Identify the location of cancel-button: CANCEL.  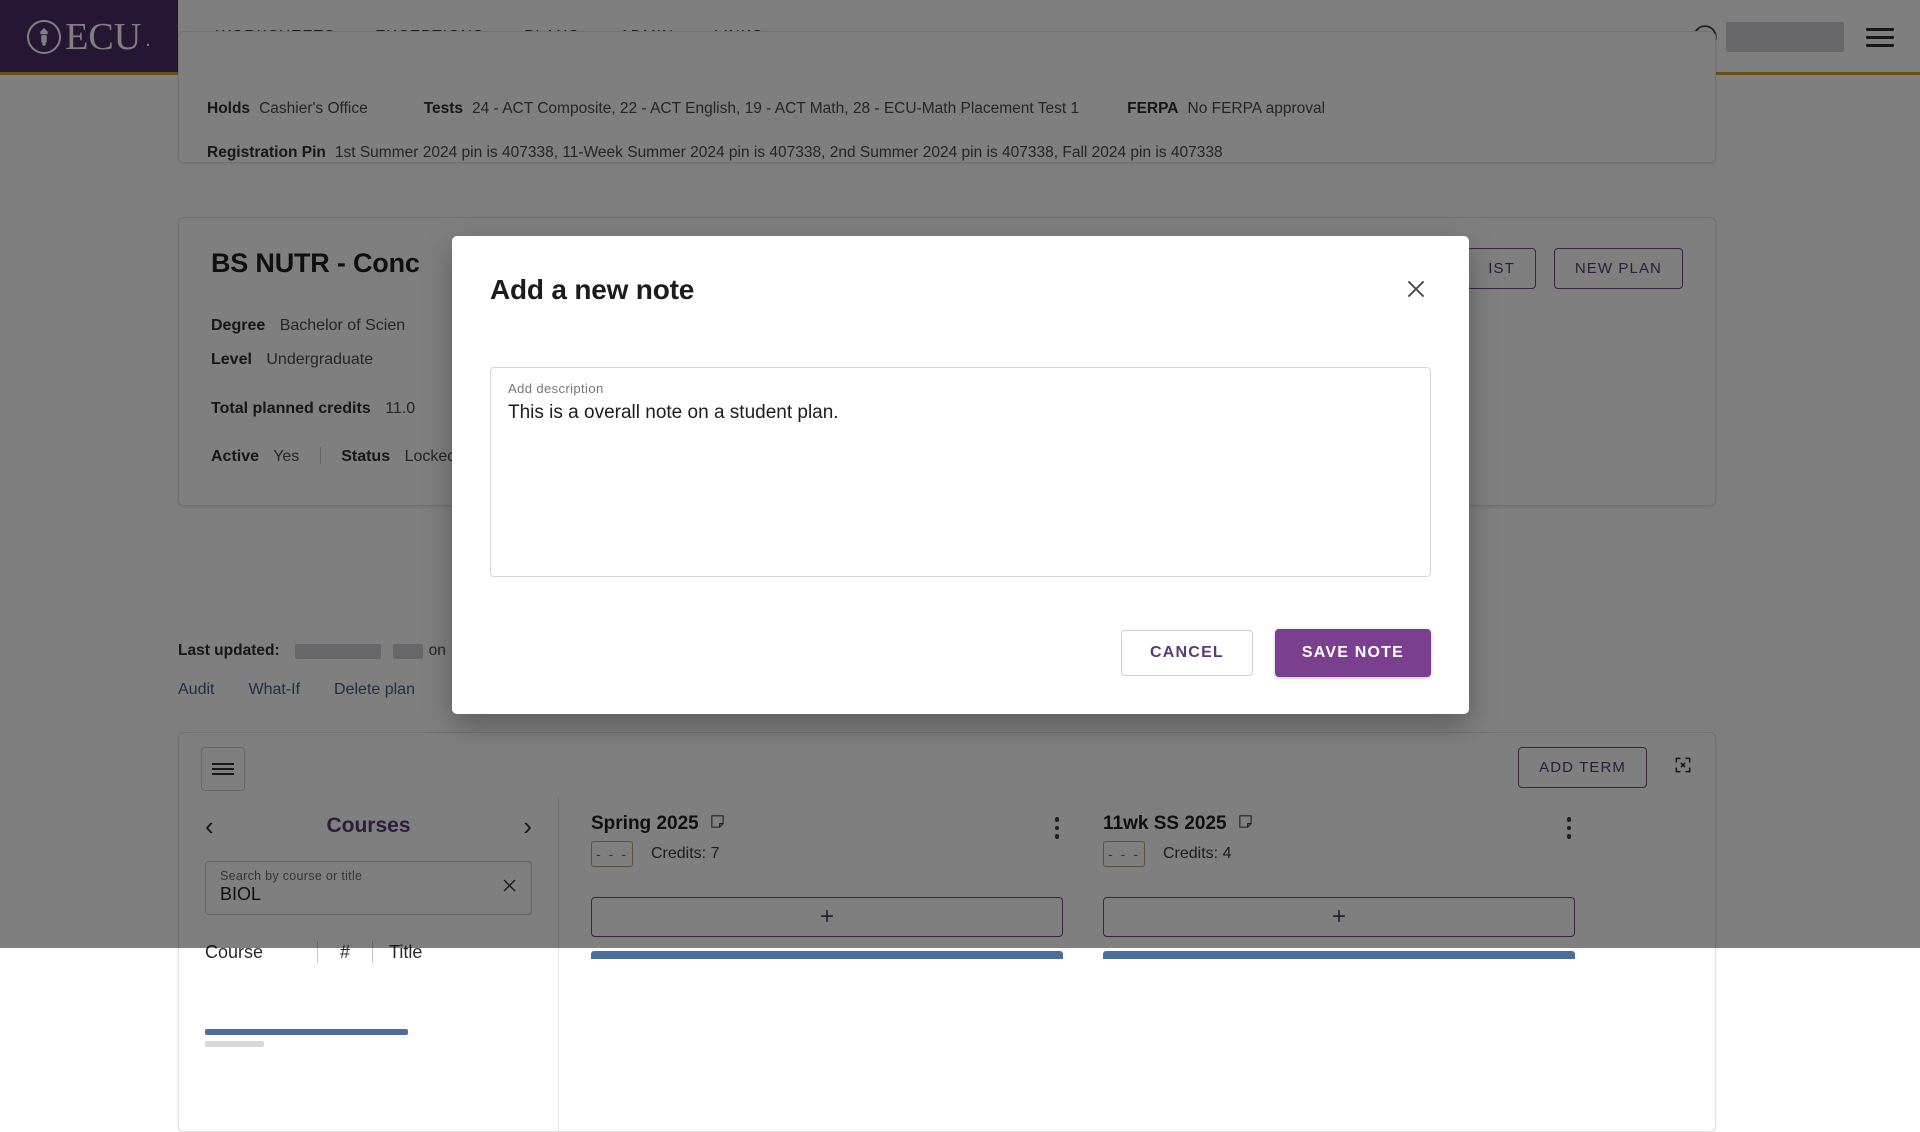
(1187, 653).